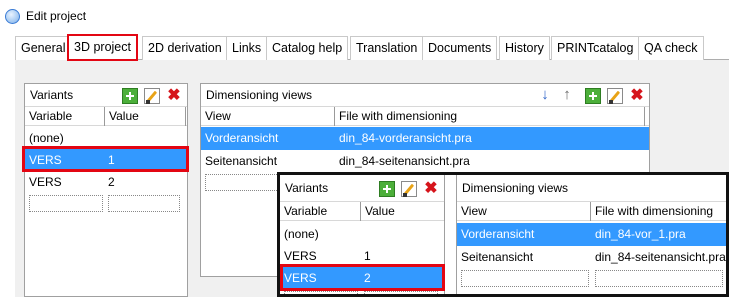 The image size is (729, 297). Describe the element at coordinates (524, 48) in the screenshot. I see `tab-history: History` at that location.